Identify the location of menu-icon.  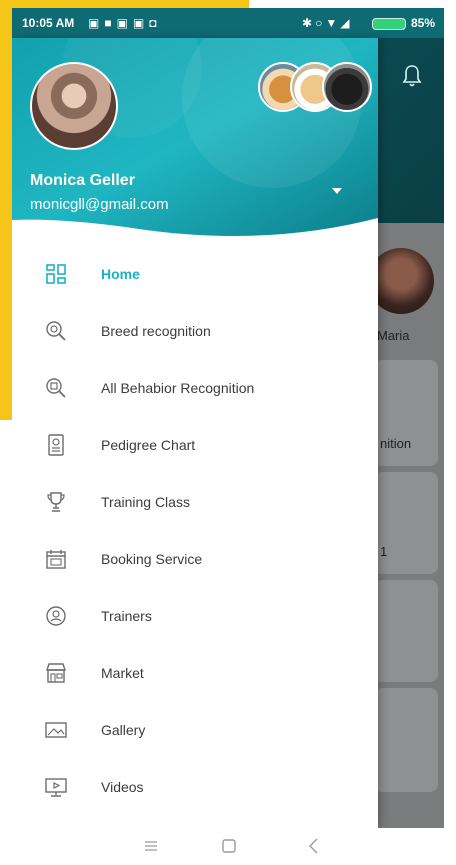
(151, 846).